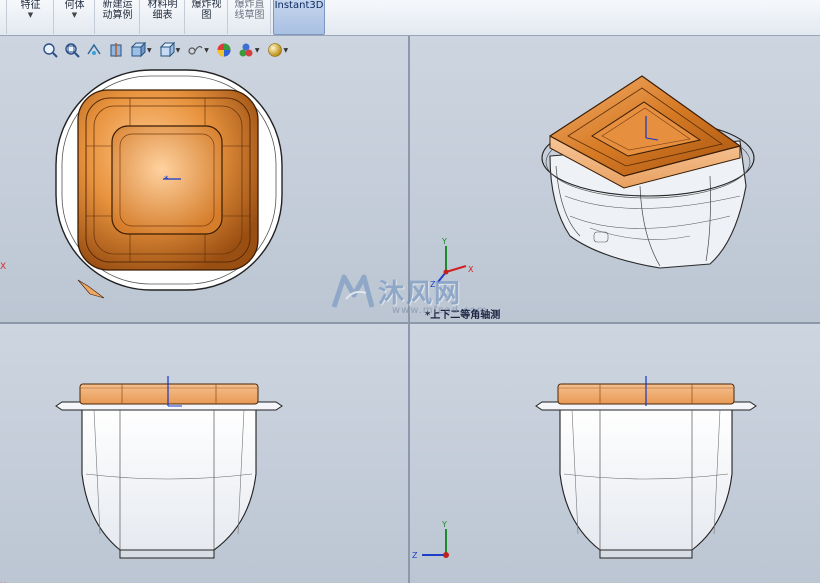 The width and height of the screenshot is (820, 583). What do you see at coordinates (3, 267) in the screenshot?
I see `axis-marker-x: X` at bounding box center [3, 267].